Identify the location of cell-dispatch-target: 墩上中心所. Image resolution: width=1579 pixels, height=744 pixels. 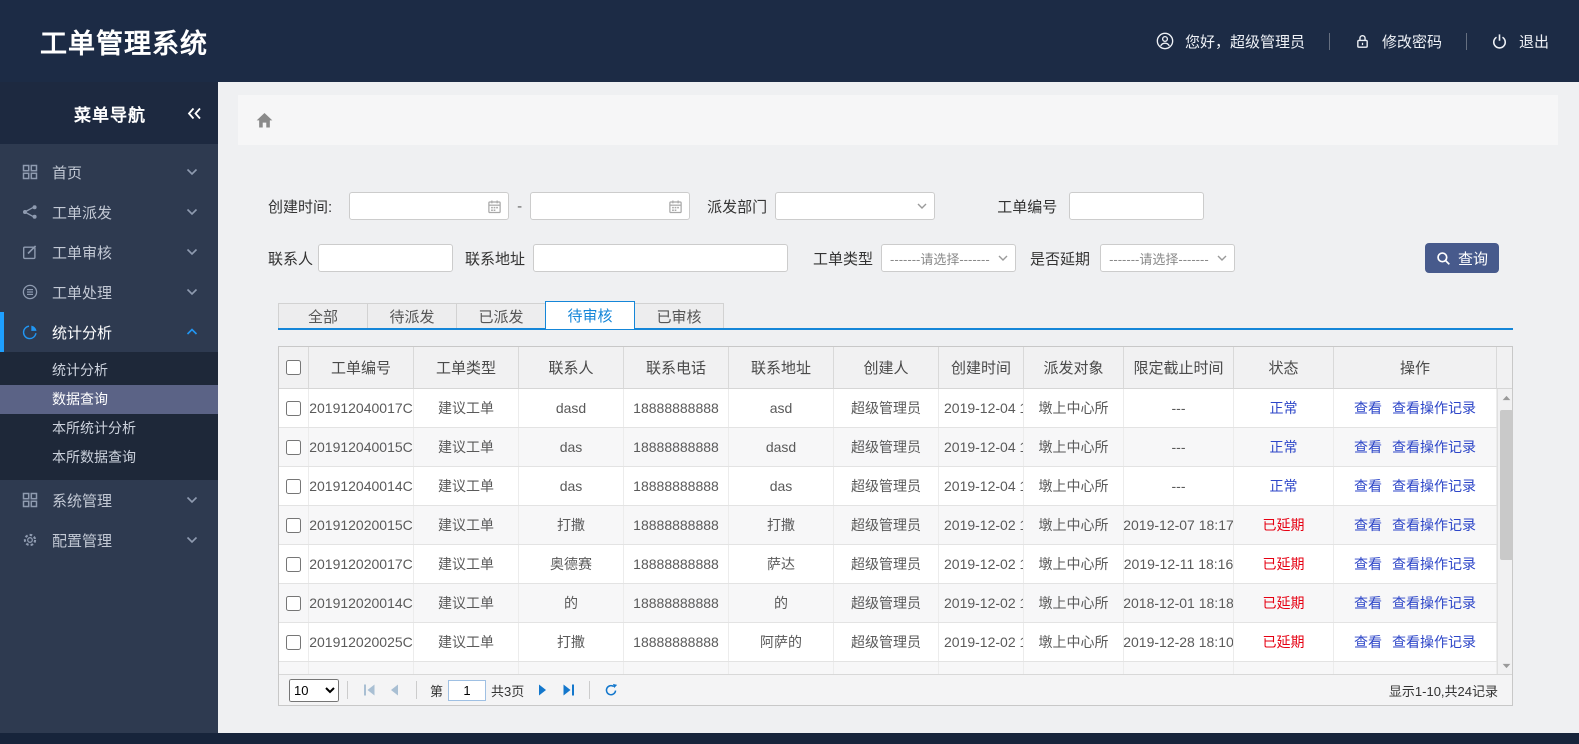
(1074, 408).